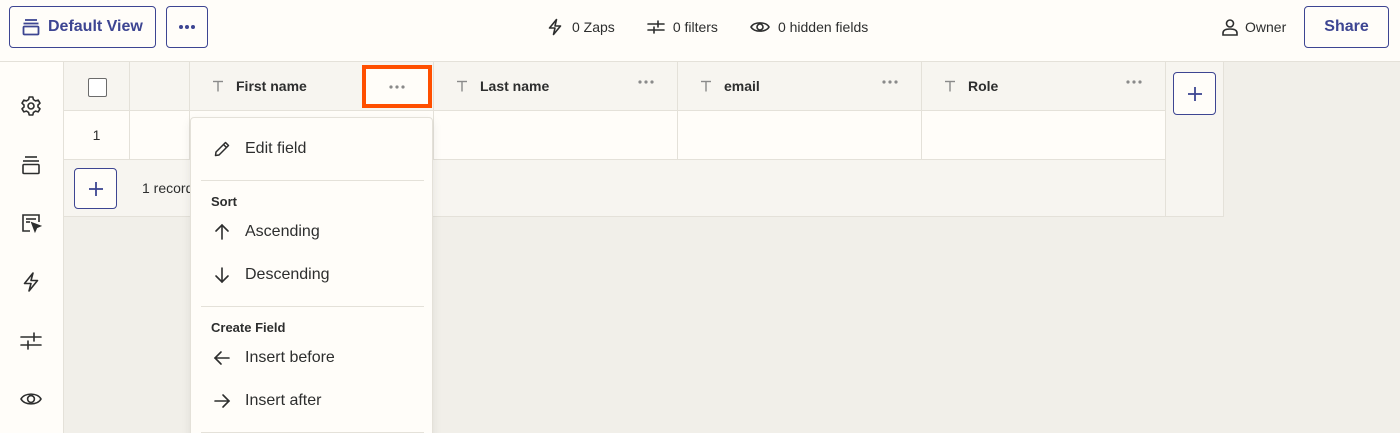 This screenshot has height=433, width=1400. I want to click on column-header-role: Role, so click(1044, 86).